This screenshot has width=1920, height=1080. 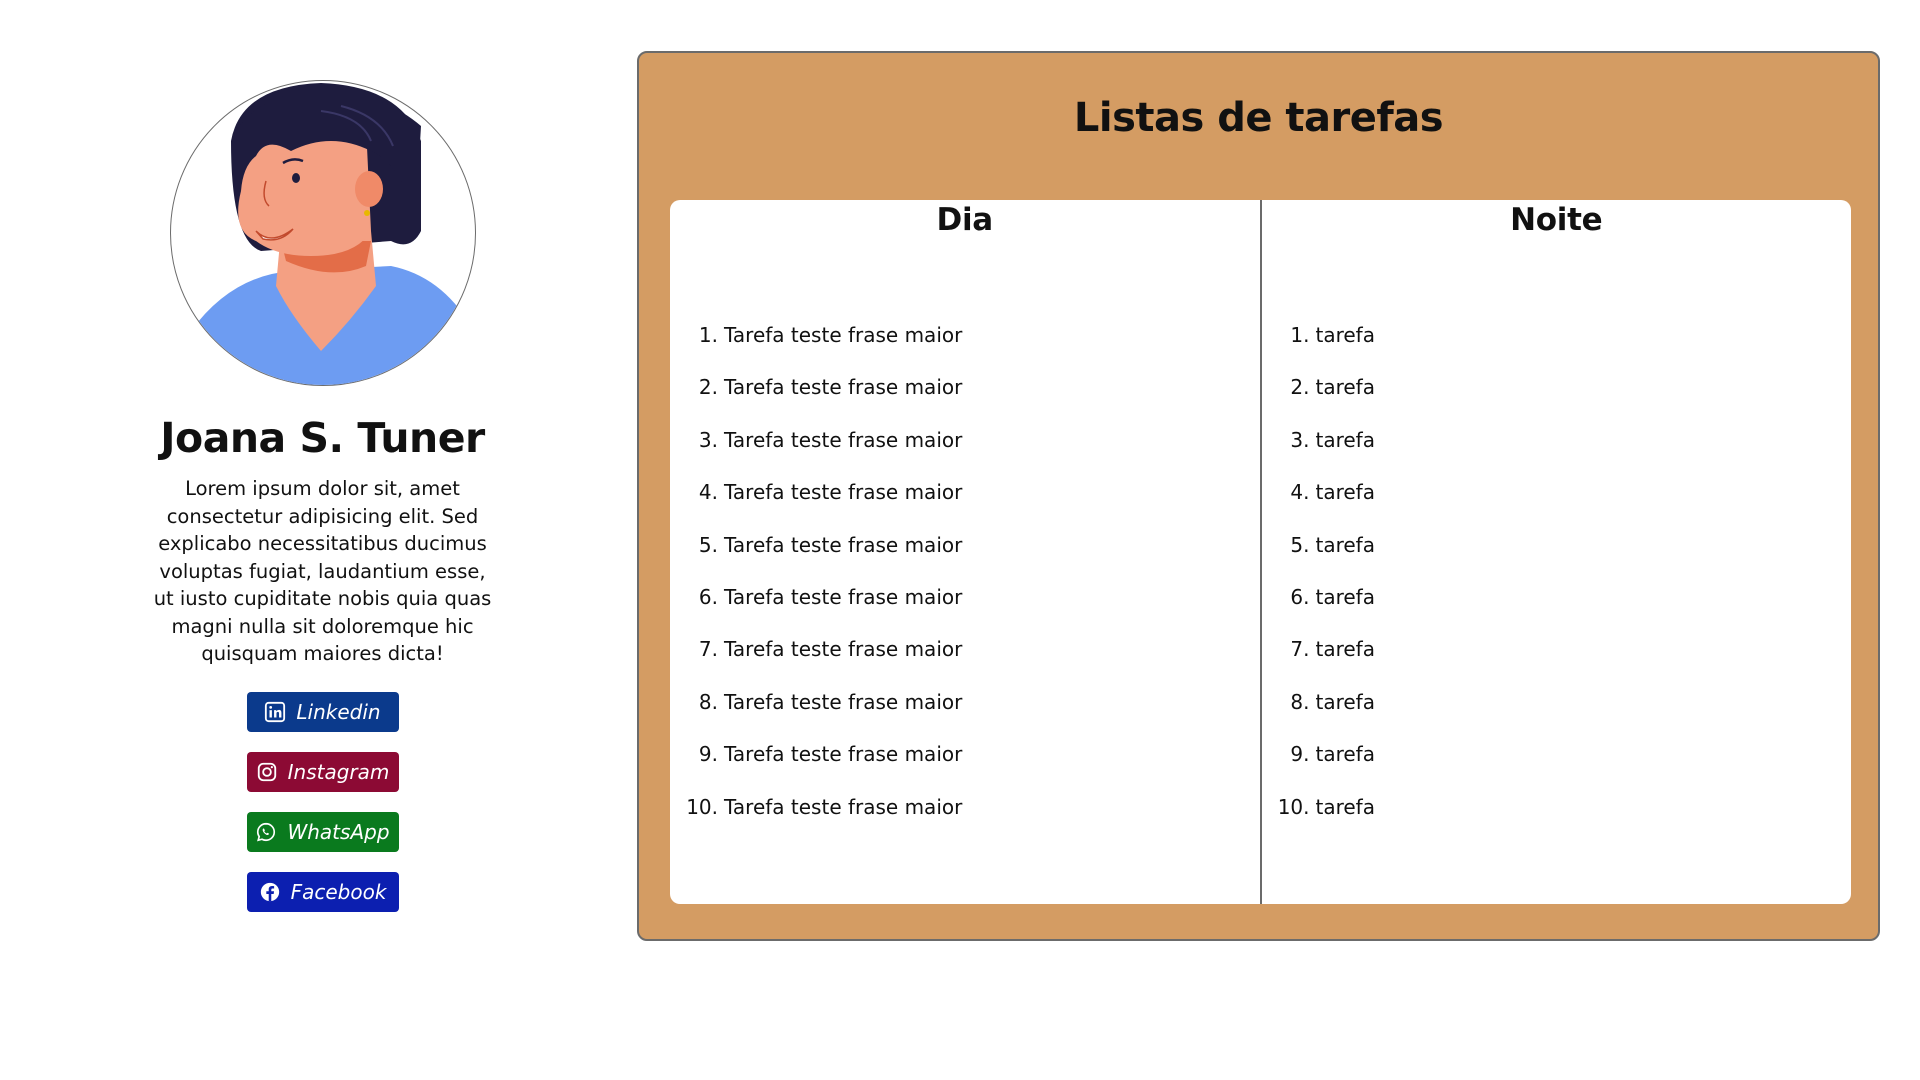 I want to click on avatar, so click(x=322, y=233).